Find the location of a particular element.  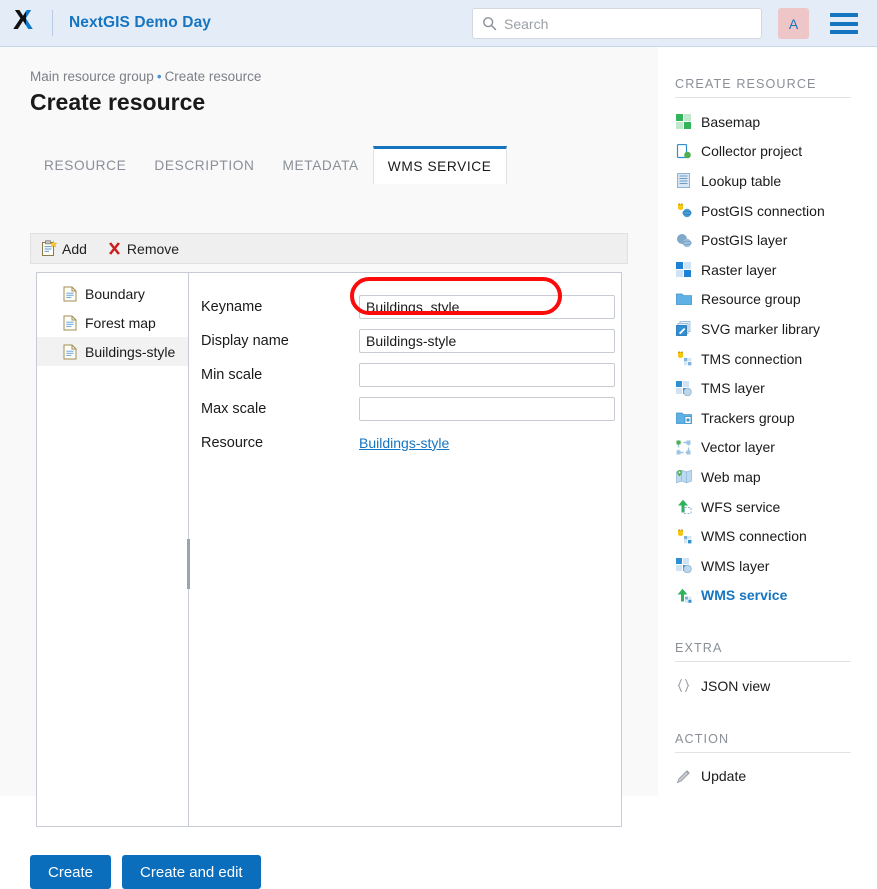

tms-connection-icon is located at coordinates (683, 358).